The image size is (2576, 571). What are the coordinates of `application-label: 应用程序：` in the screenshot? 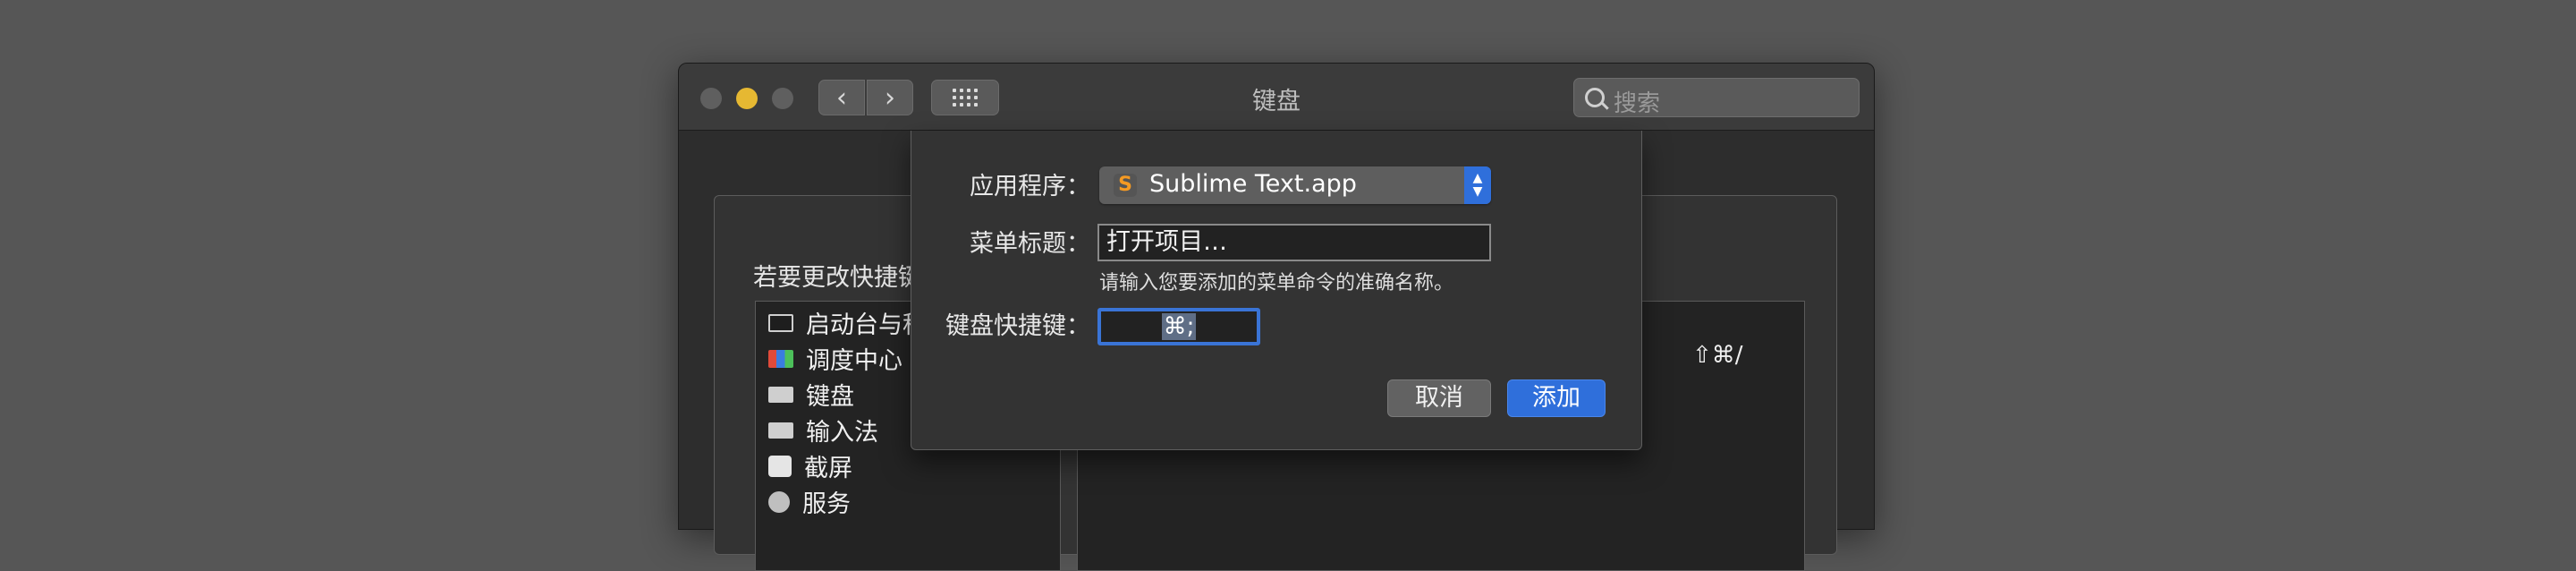 It's located at (1030, 186).